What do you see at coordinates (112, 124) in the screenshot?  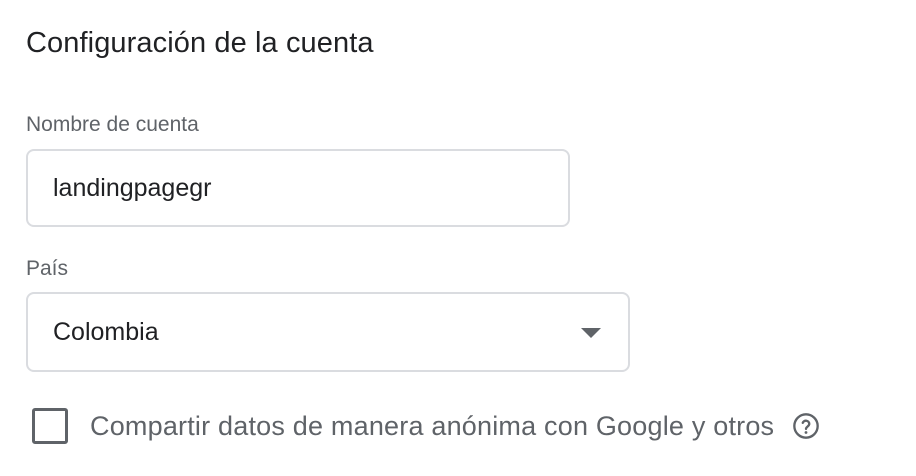 I see `account-name-label: Nombre de cuenta` at bounding box center [112, 124].